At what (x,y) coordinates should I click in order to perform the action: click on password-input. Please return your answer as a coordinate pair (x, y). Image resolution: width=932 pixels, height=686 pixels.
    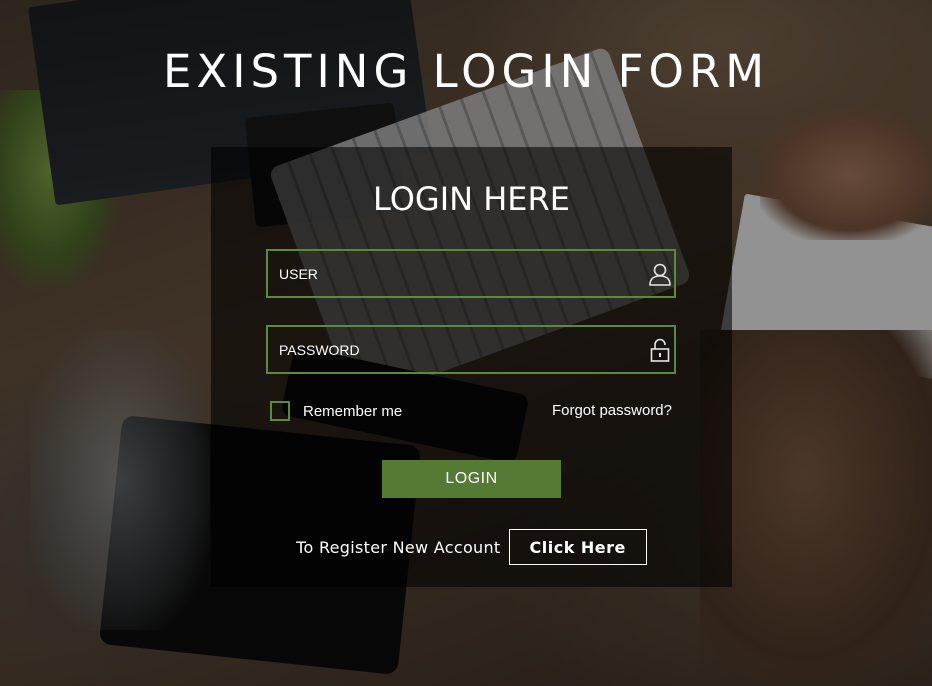
    Looking at the image, I should click on (471, 349).